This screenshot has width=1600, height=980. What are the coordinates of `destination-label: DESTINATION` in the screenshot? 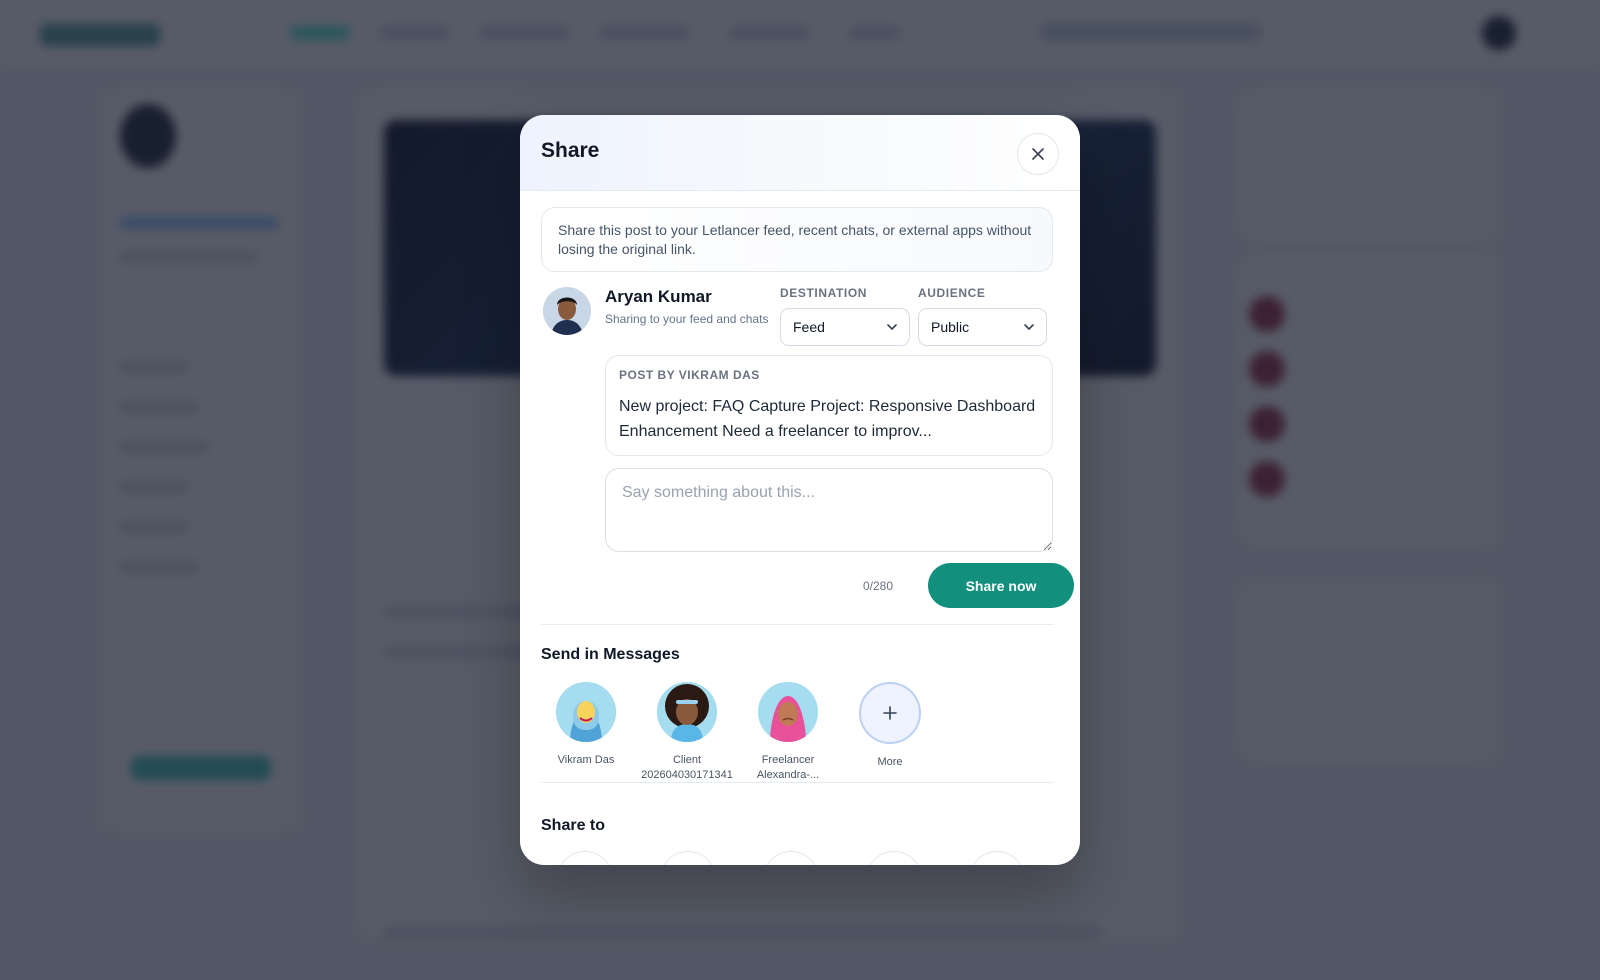 It's located at (824, 293).